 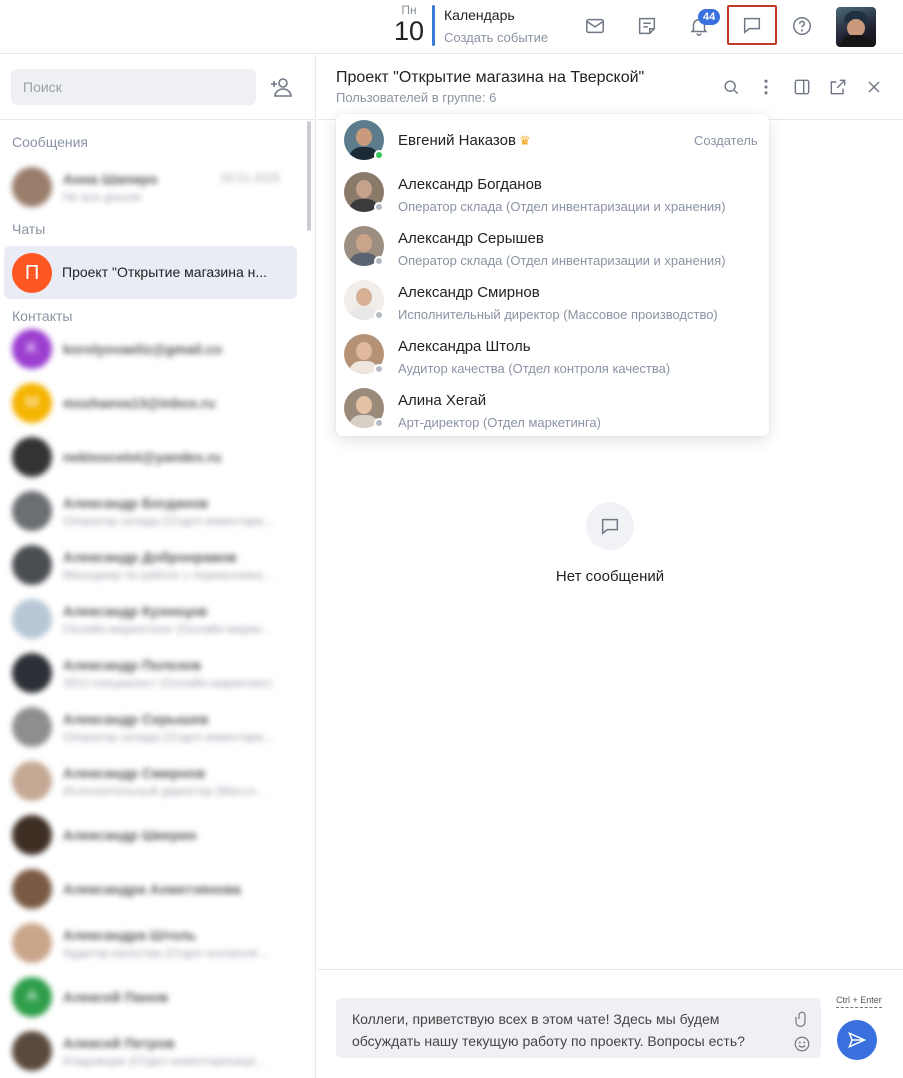 I want to click on send-icon, so click(x=857, y=1040).